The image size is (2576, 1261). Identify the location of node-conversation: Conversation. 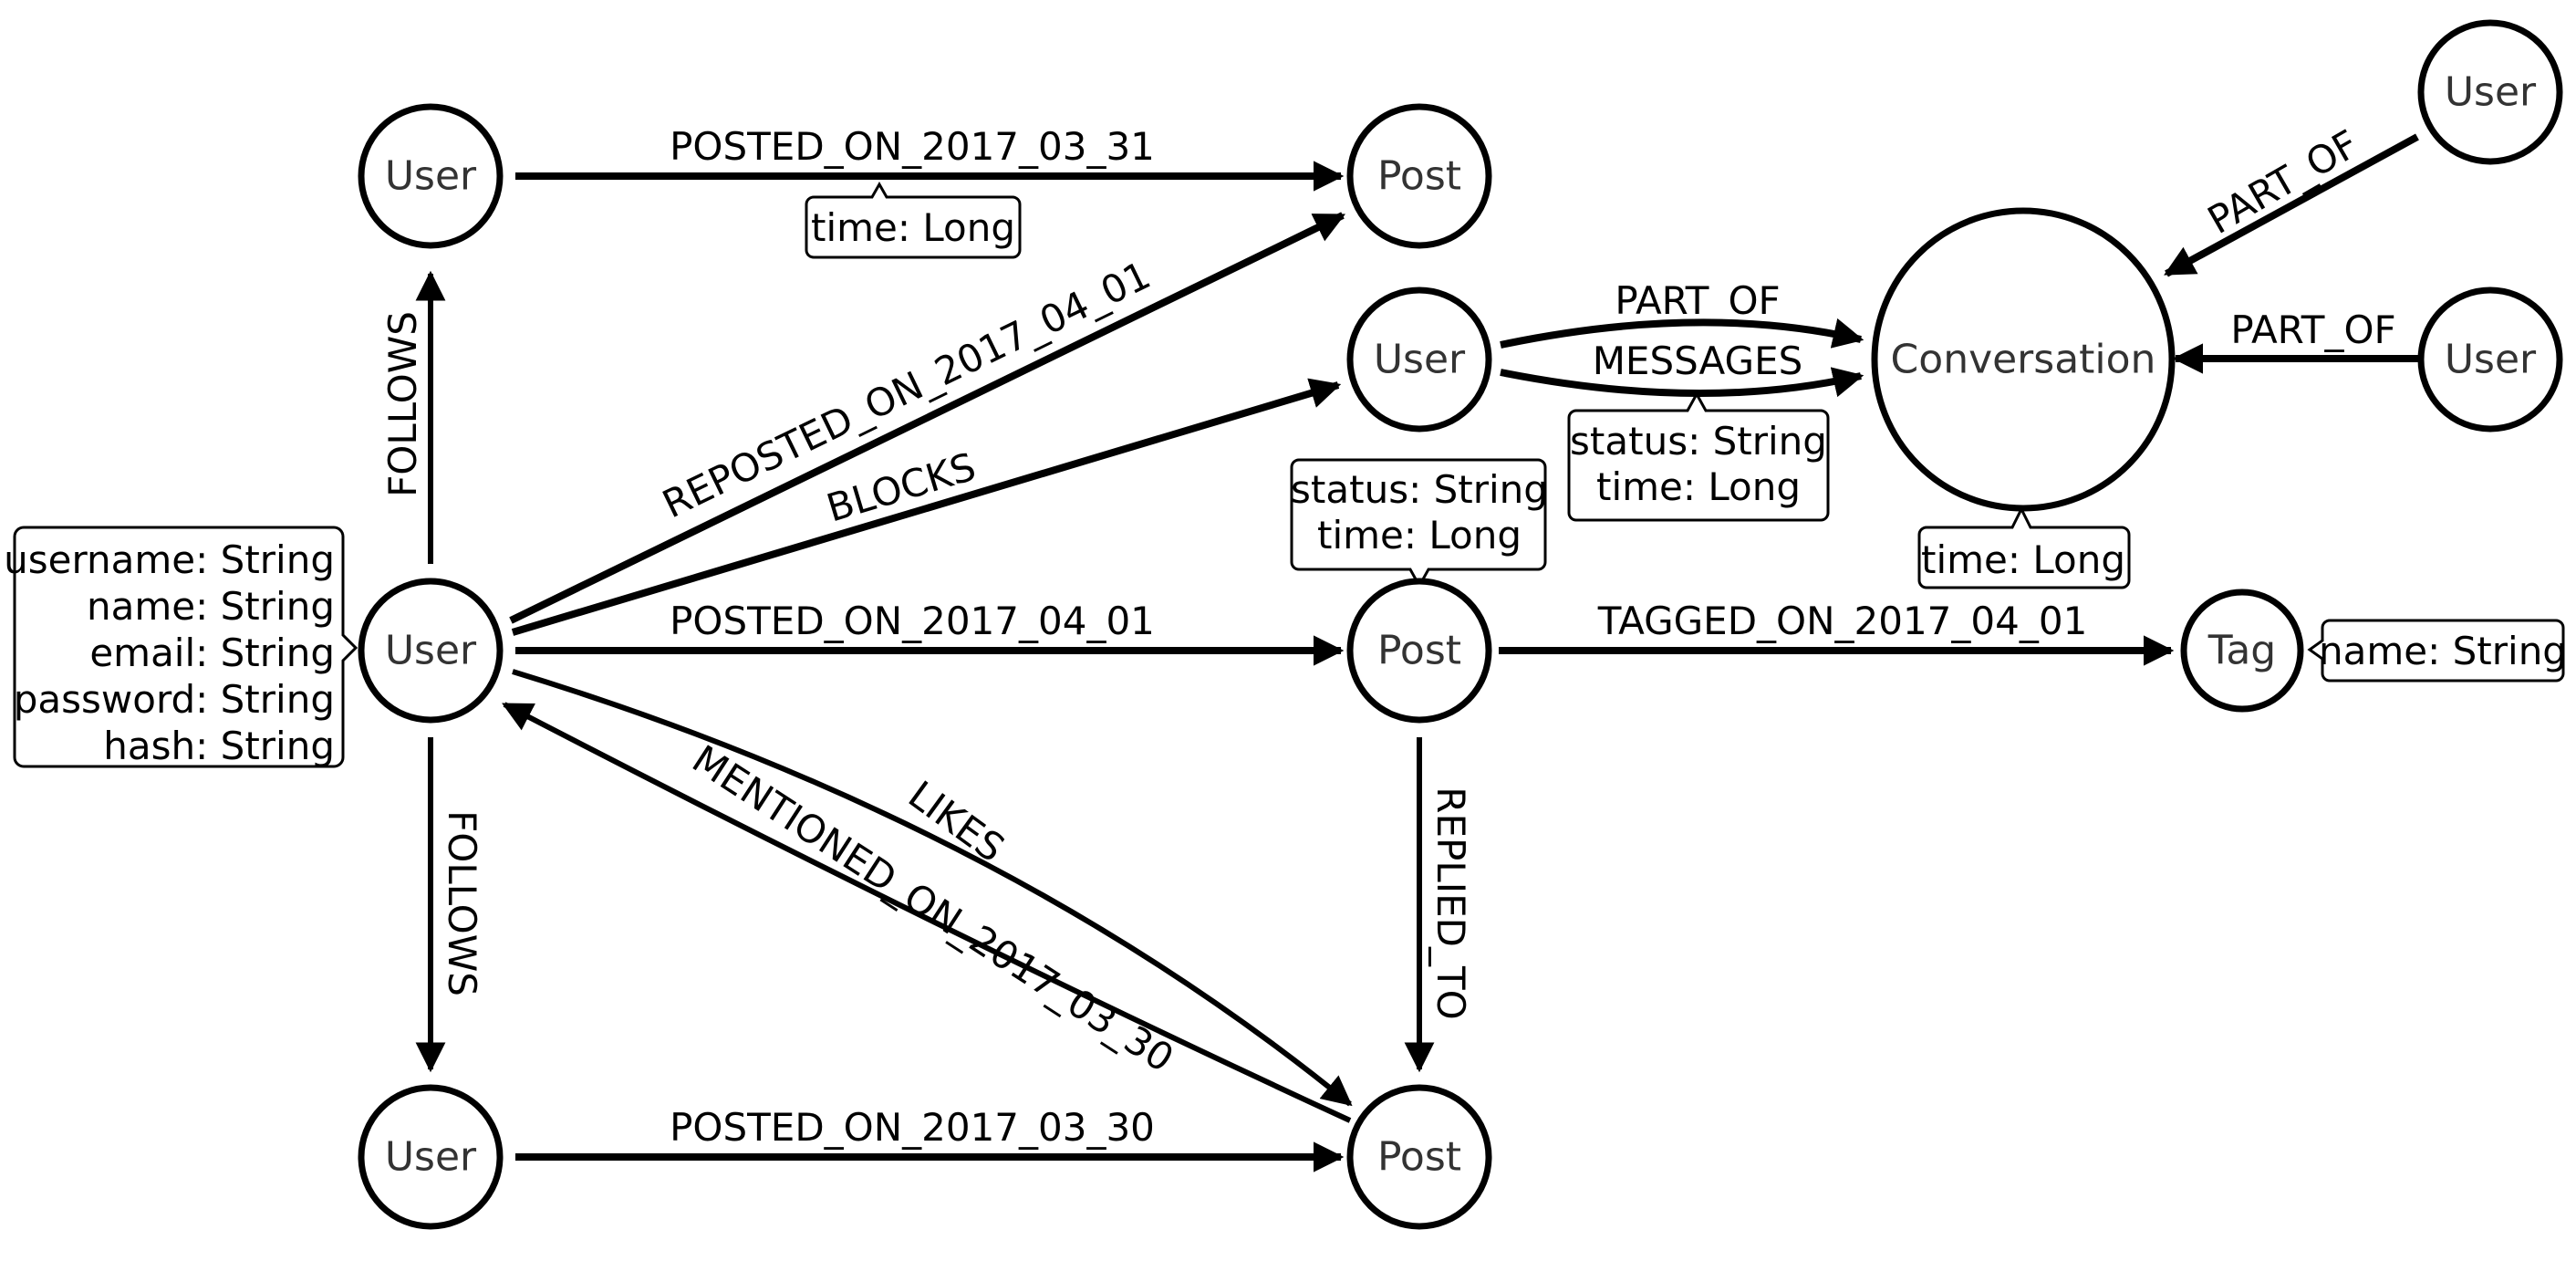
(2023, 359).